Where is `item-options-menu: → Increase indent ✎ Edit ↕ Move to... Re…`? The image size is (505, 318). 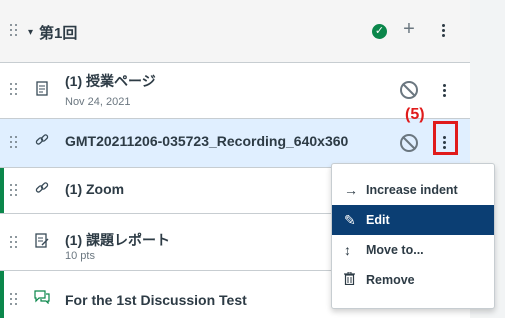
item-options-menu: → Increase indent ✎ Edit ↕ Move to... Re… is located at coordinates (413, 236).